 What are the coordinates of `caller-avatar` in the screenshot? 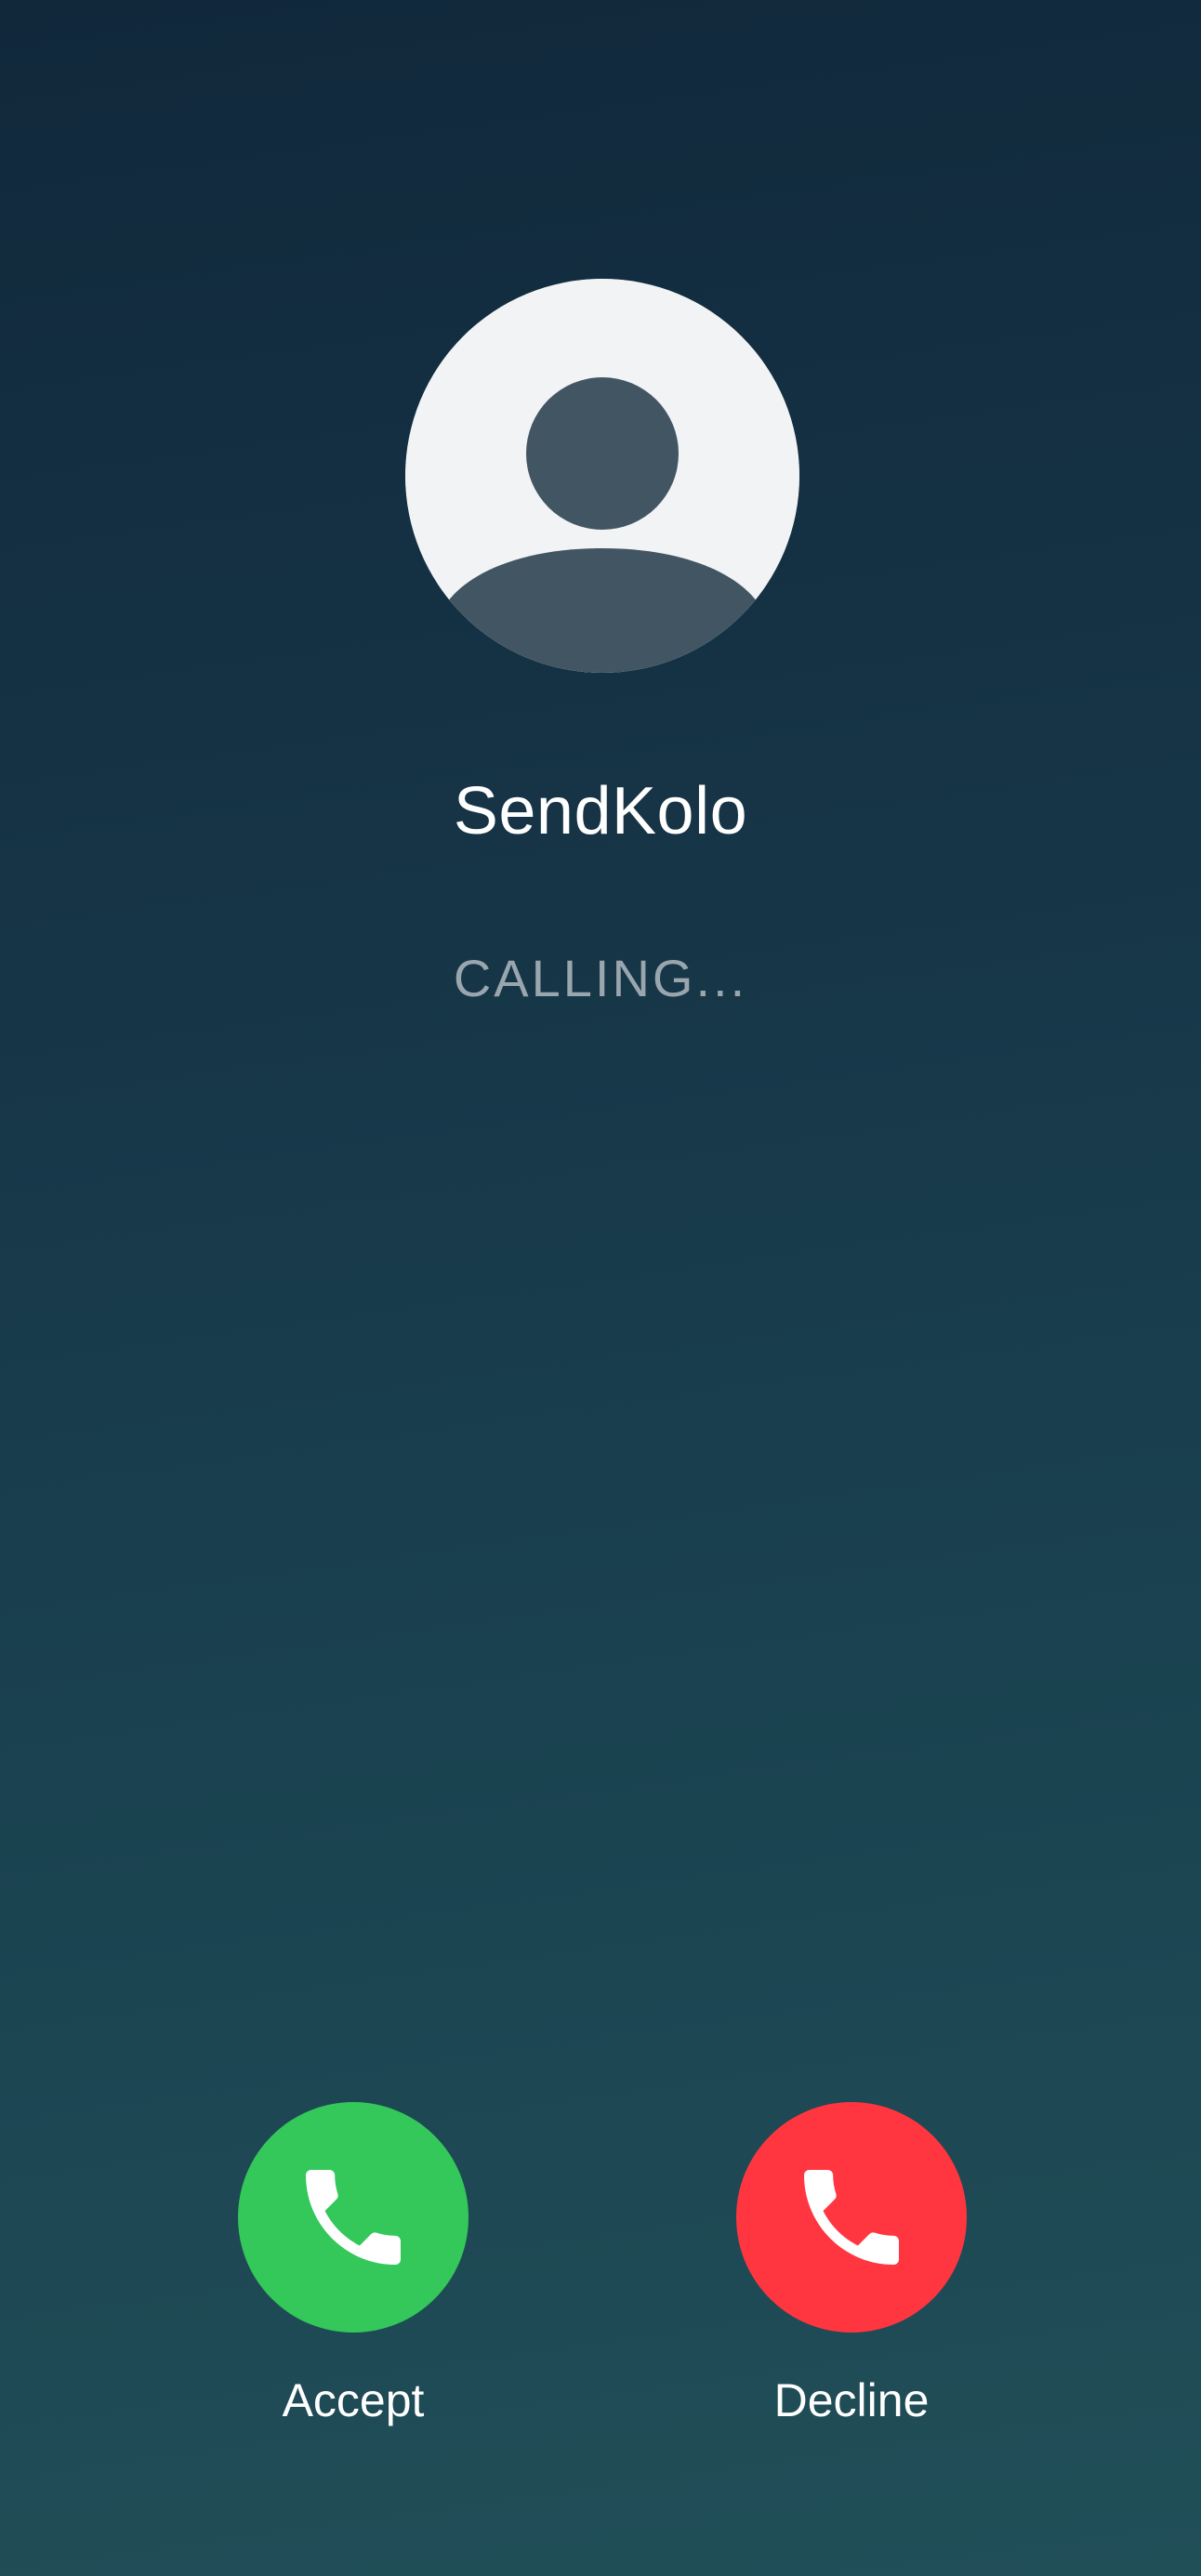 It's located at (602, 476).